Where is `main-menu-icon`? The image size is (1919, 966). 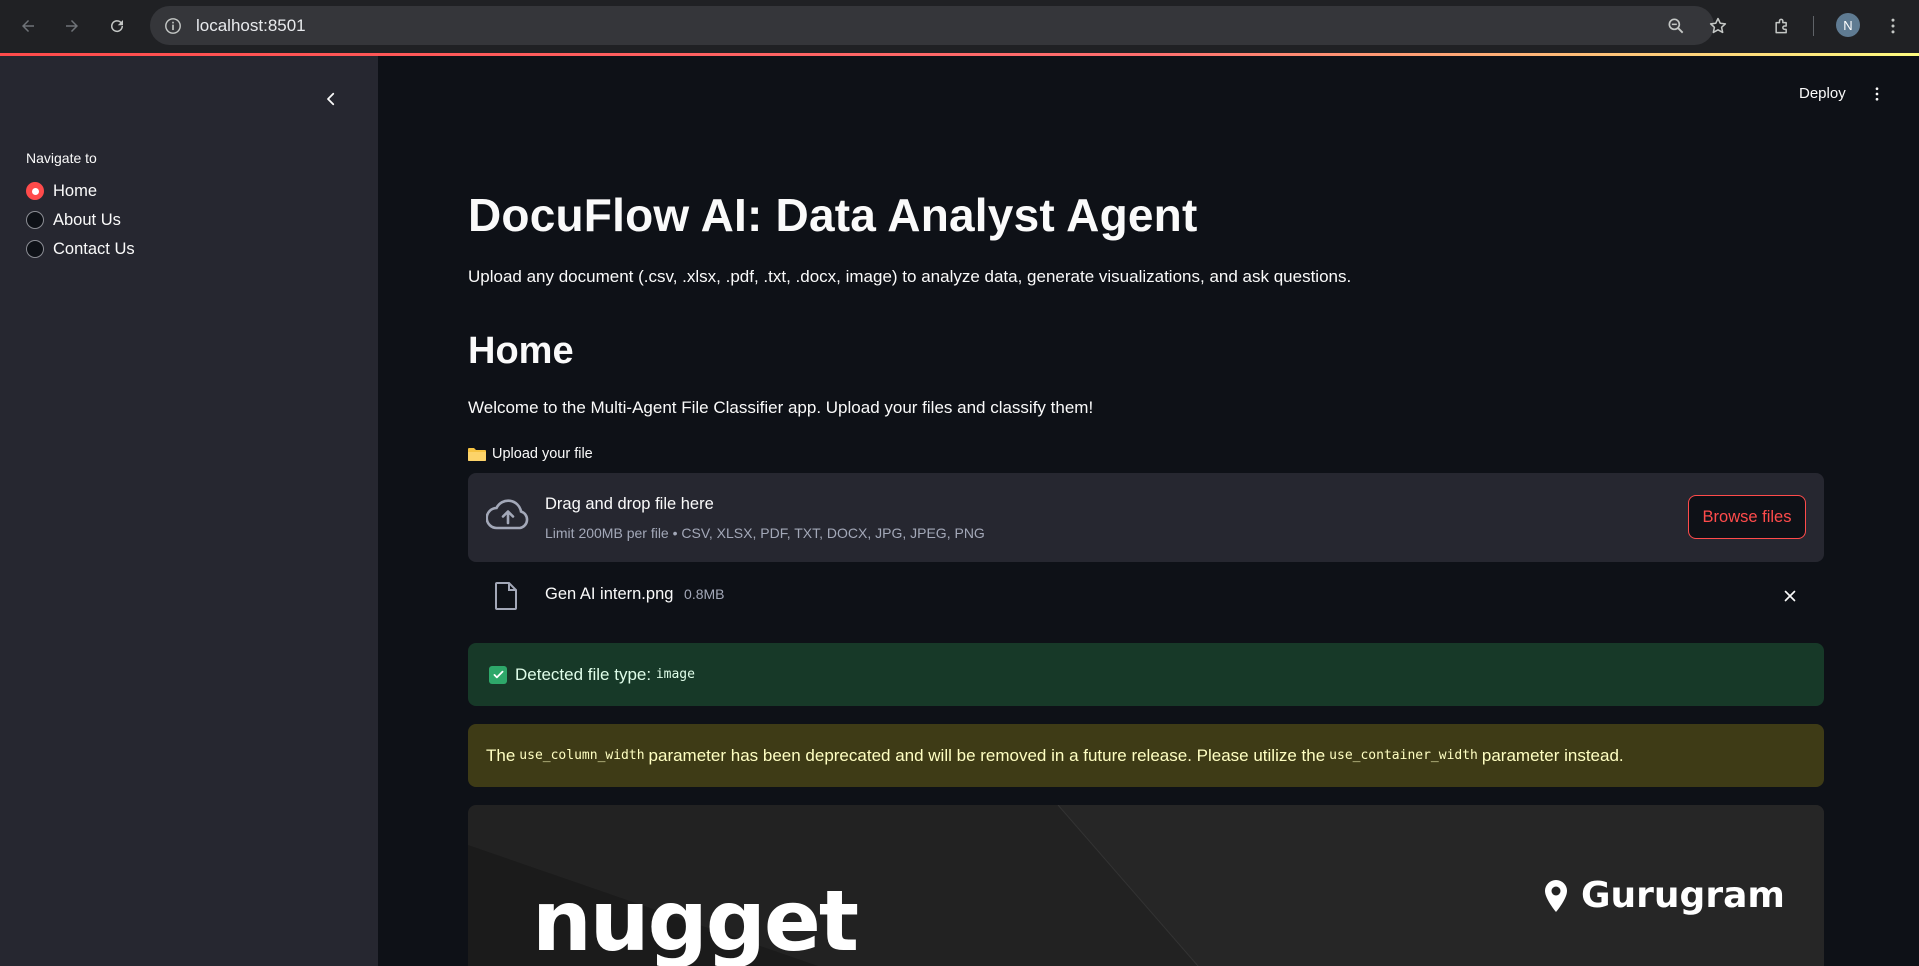
main-menu-icon is located at coordinates (1877, 94).